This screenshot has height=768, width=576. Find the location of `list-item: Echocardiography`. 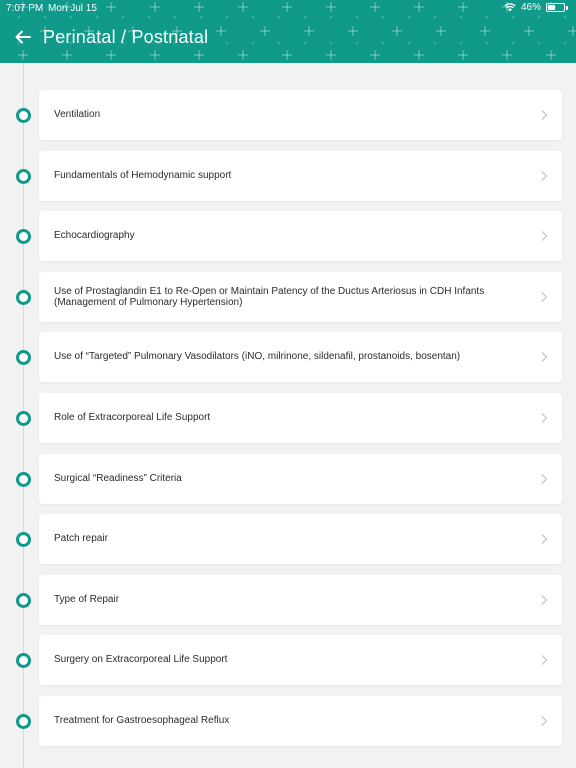

list-item: Echocardiography is located at coordinates (288, 236).